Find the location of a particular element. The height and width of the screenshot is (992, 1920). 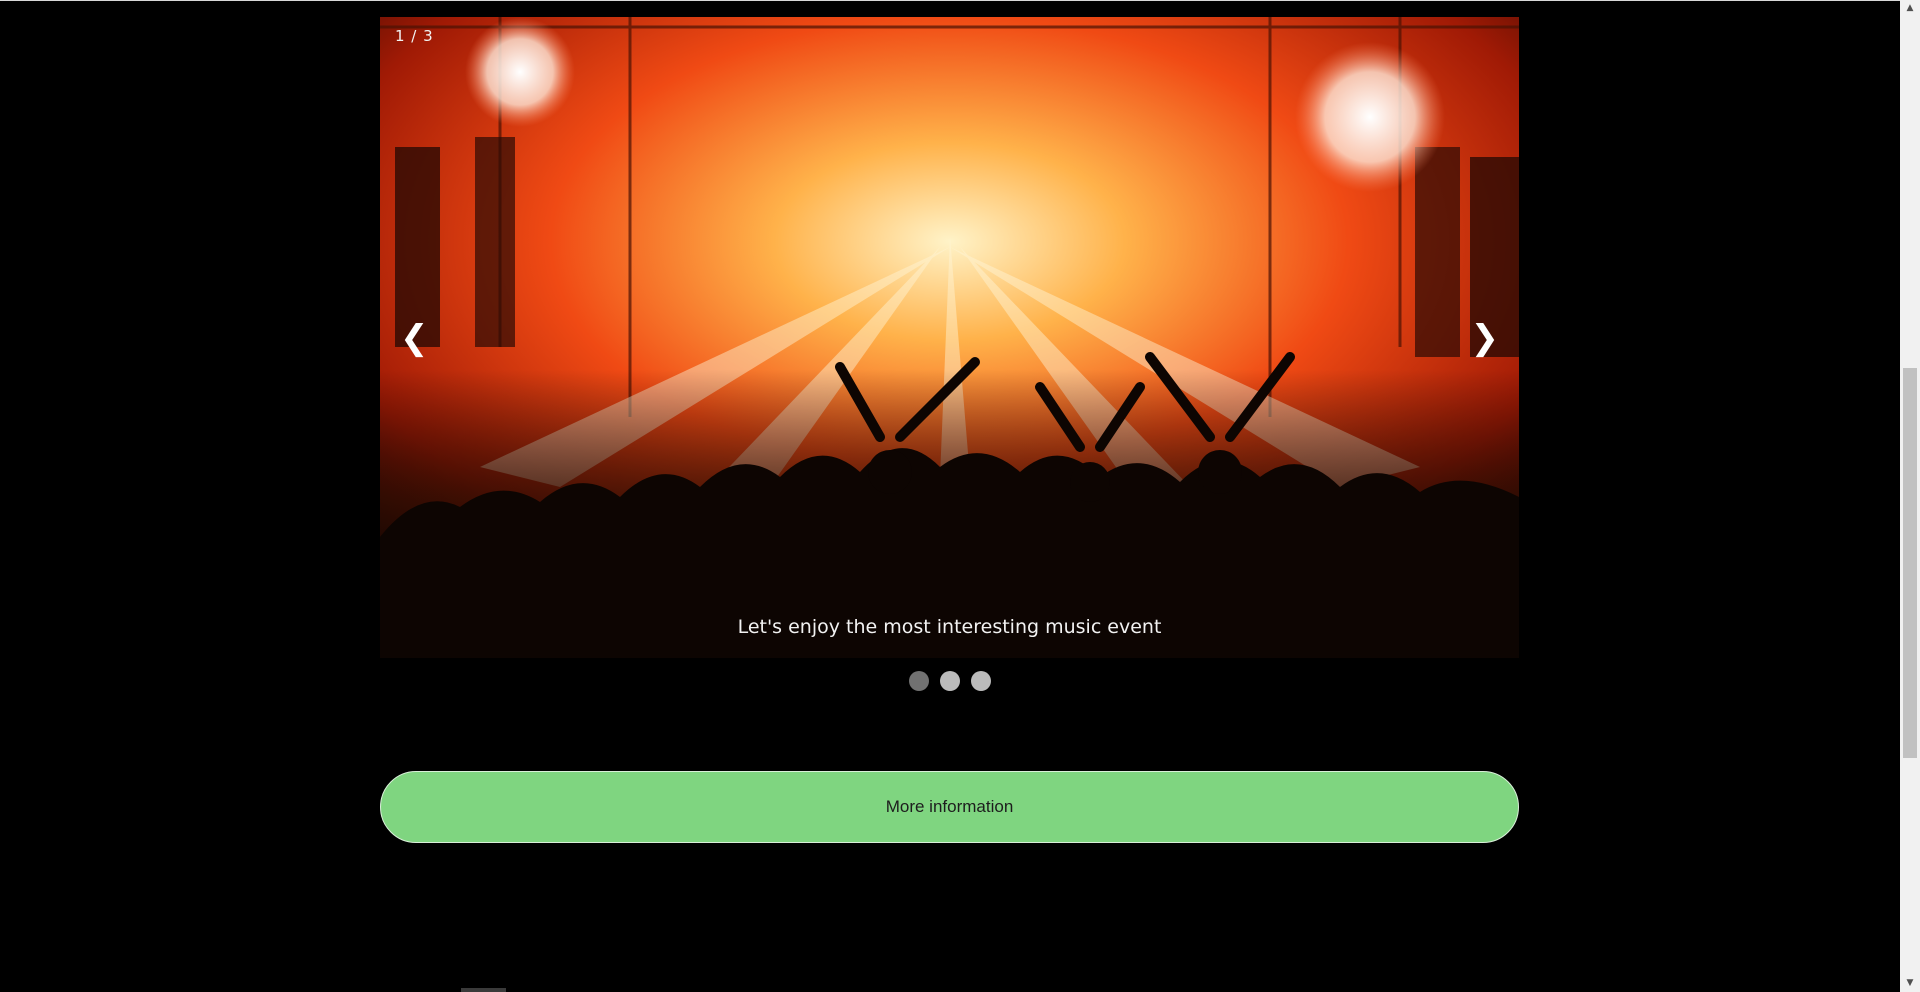

scrollbar-thumb is located at coordinates (1910, 563).